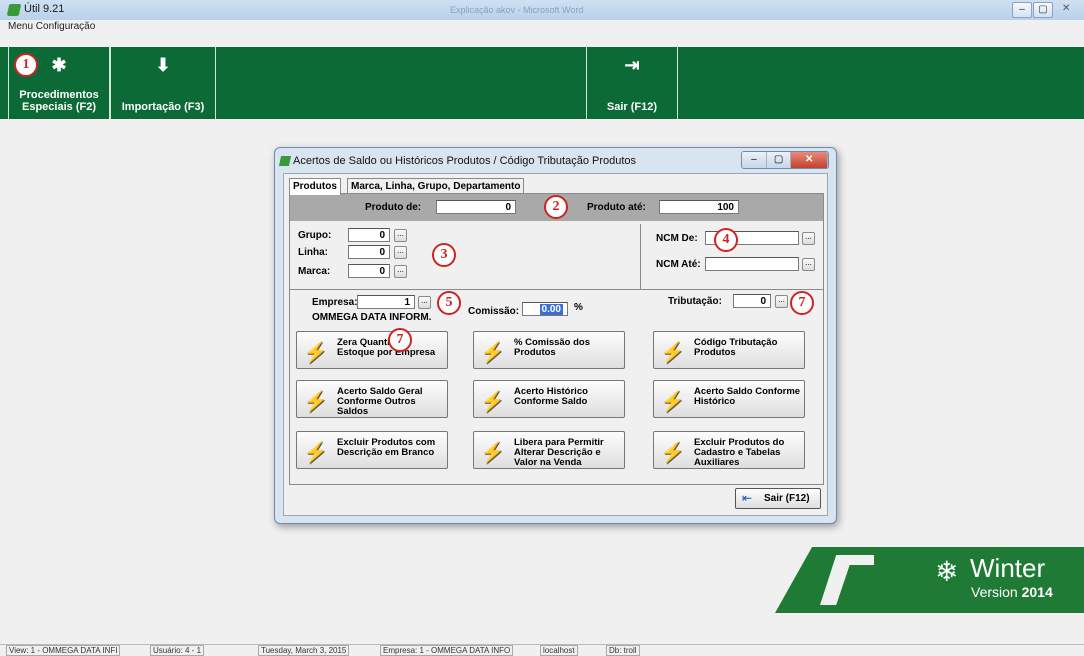 This screenshot has width=1084, height=656. Describe the element at coordinates (578, 307) in the screenshot. I see `comissao-unit: %` at that location.